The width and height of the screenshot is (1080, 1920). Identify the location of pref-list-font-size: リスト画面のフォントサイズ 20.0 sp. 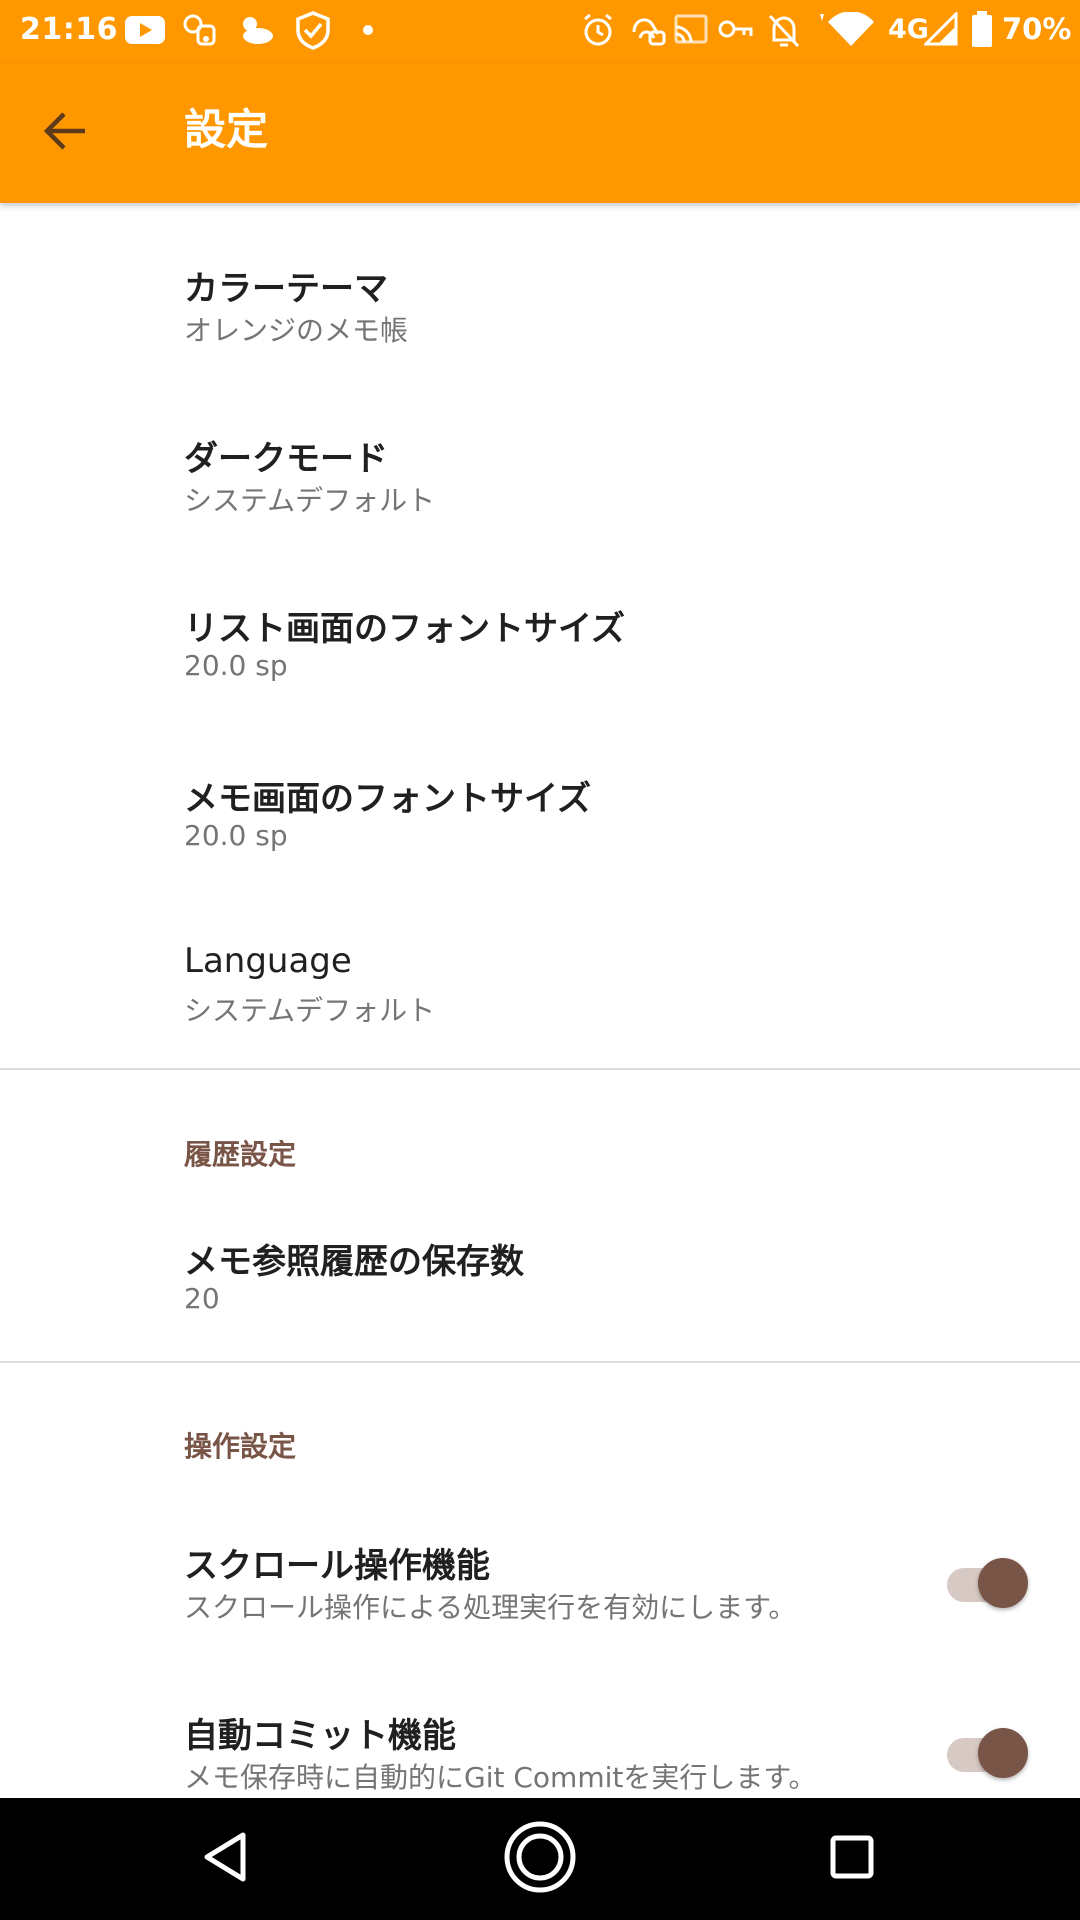
(540, 648).